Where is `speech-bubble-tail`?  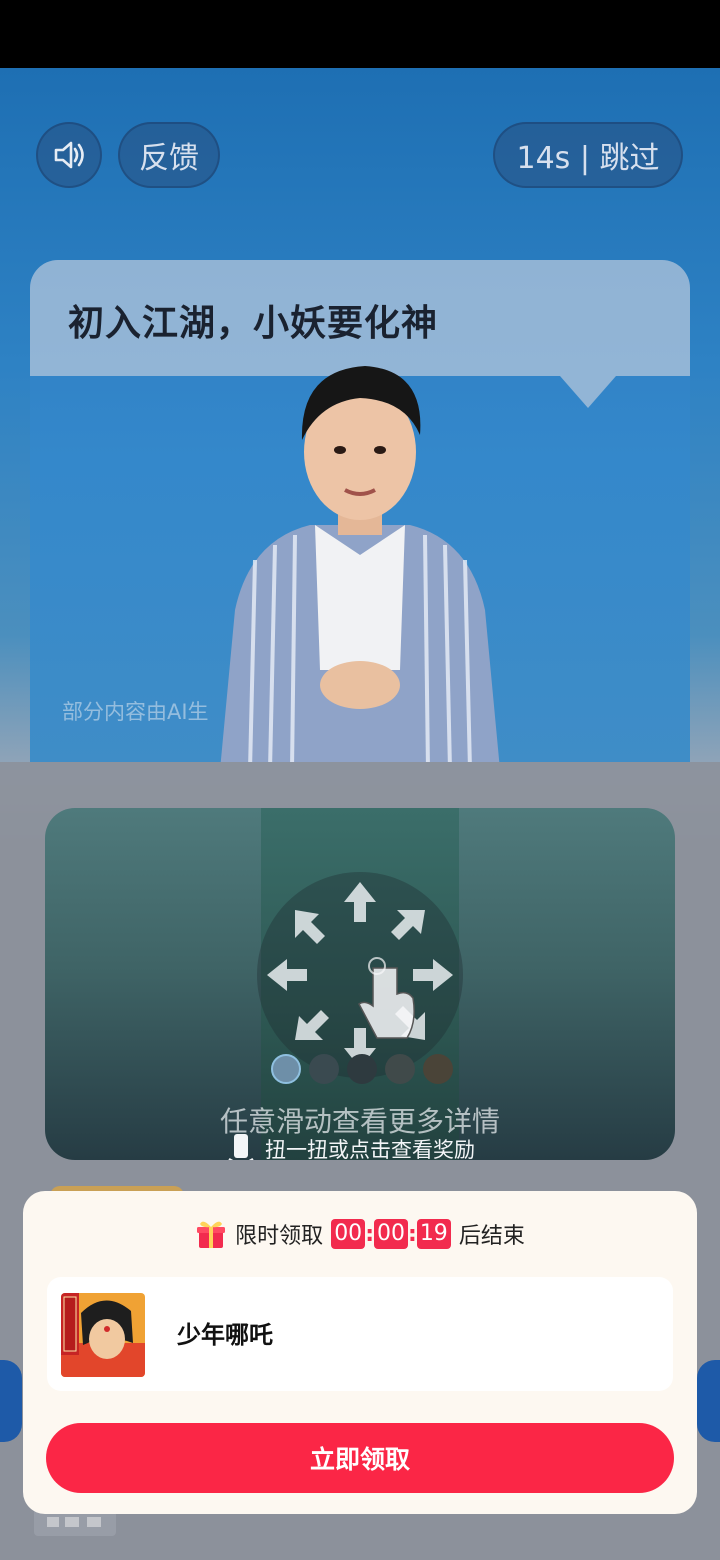 speech-bubble-tail is located at coordinates (588, 392).